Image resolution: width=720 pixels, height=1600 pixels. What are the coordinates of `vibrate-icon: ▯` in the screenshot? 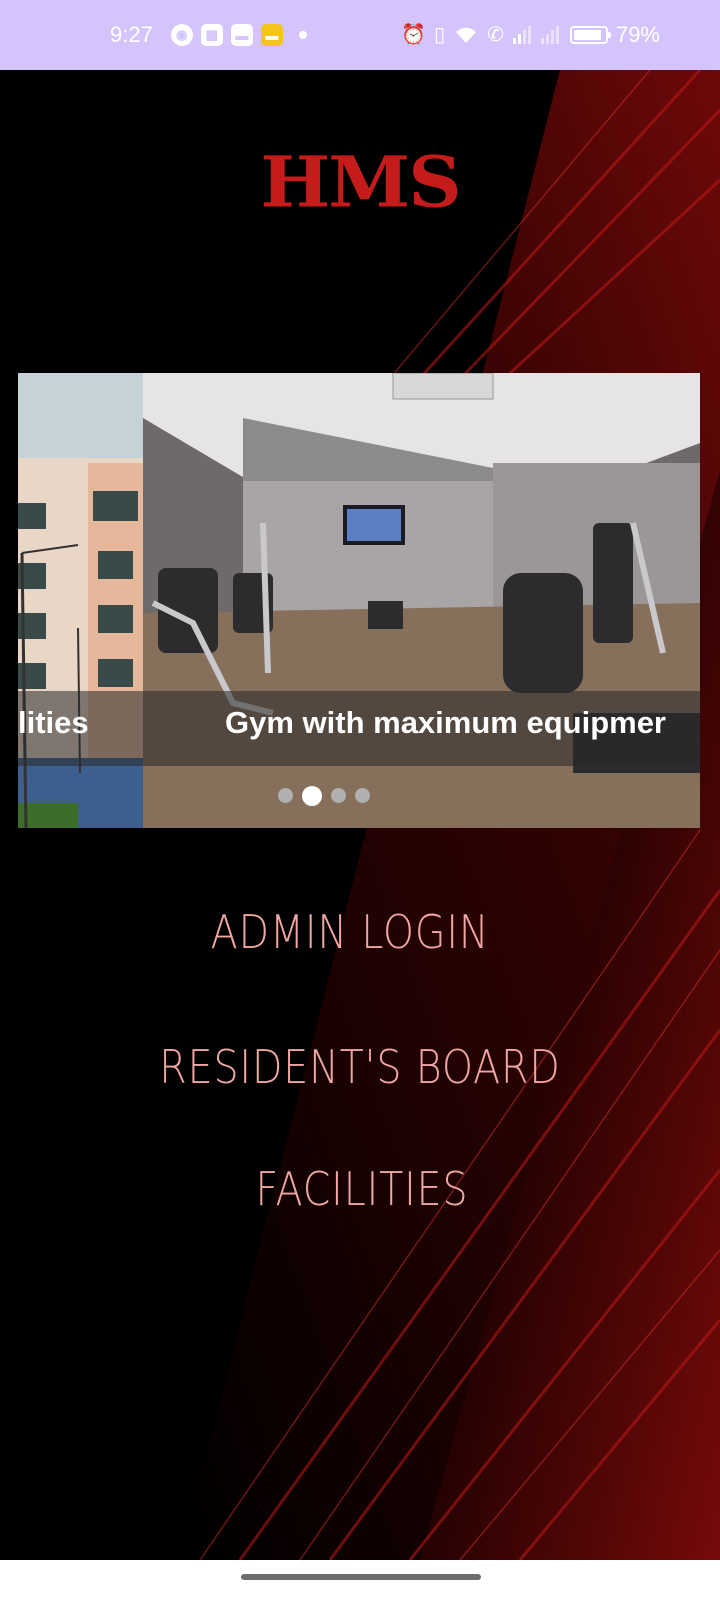 It's located at (440, 35).